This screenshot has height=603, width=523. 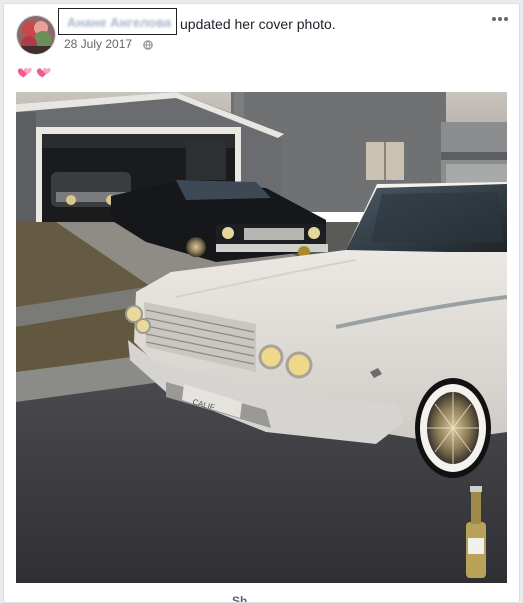 I want to click on author-name: Анане Ангелова, so click(x=119, y=22).